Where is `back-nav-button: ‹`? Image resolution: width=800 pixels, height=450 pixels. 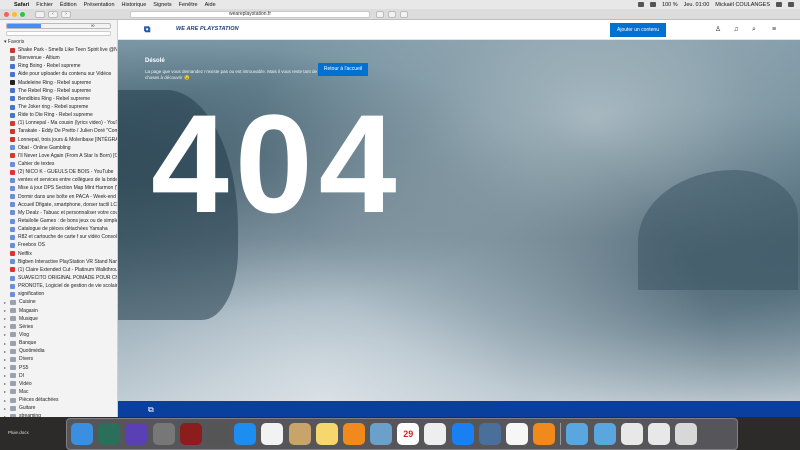 back-nav-button: ‹ is located at coordinates (53, 14).